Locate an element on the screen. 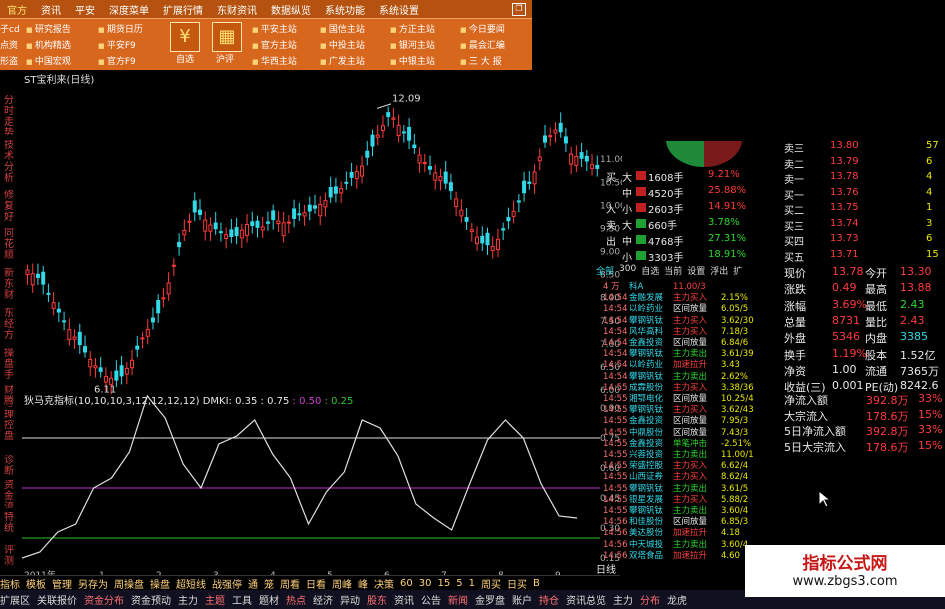 Image resolution: width=945 pixels, height=609 pixels. bottom-tab: 持仓 is located at coordinates (549, 599).